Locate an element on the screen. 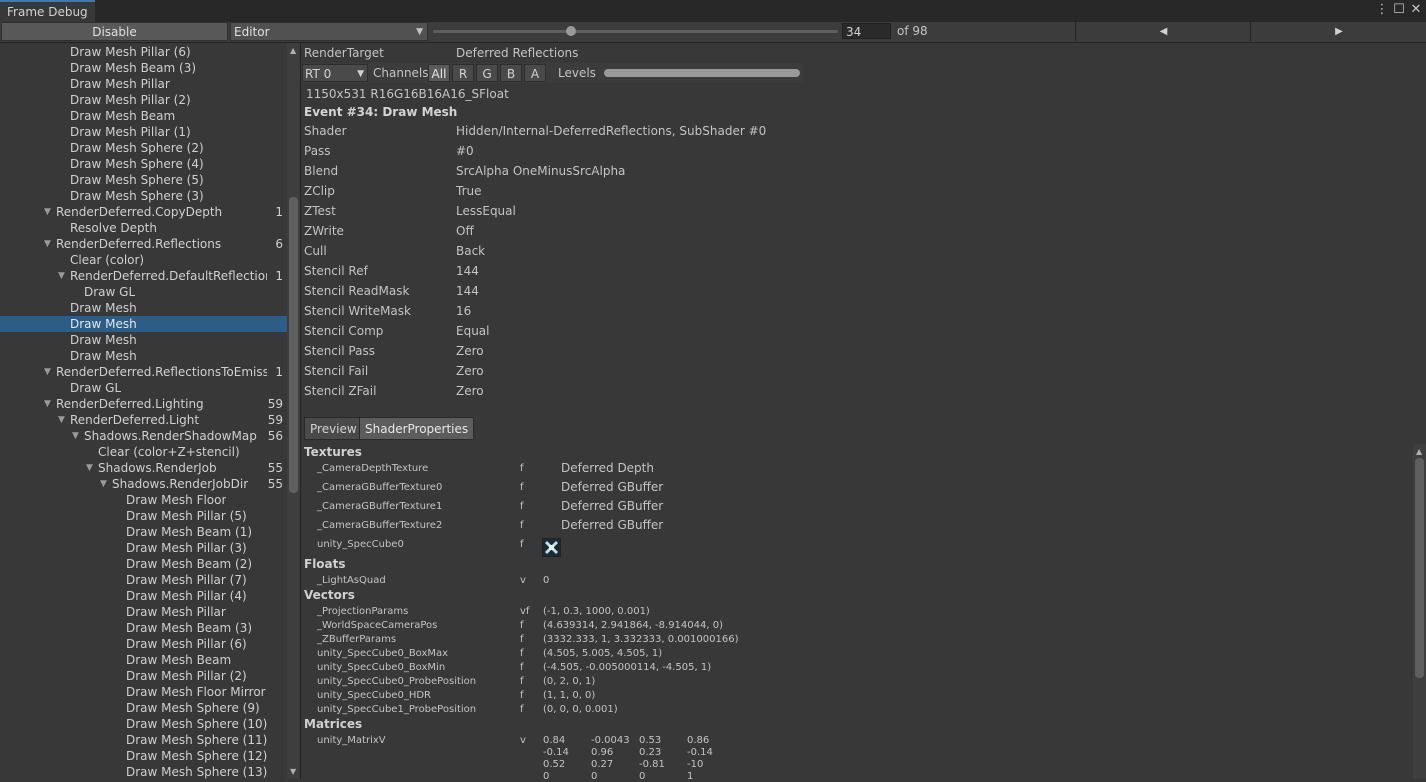 This screenshot has width=1426, height=782. close-icon: ✕ is located at coordinates (1416, 10).